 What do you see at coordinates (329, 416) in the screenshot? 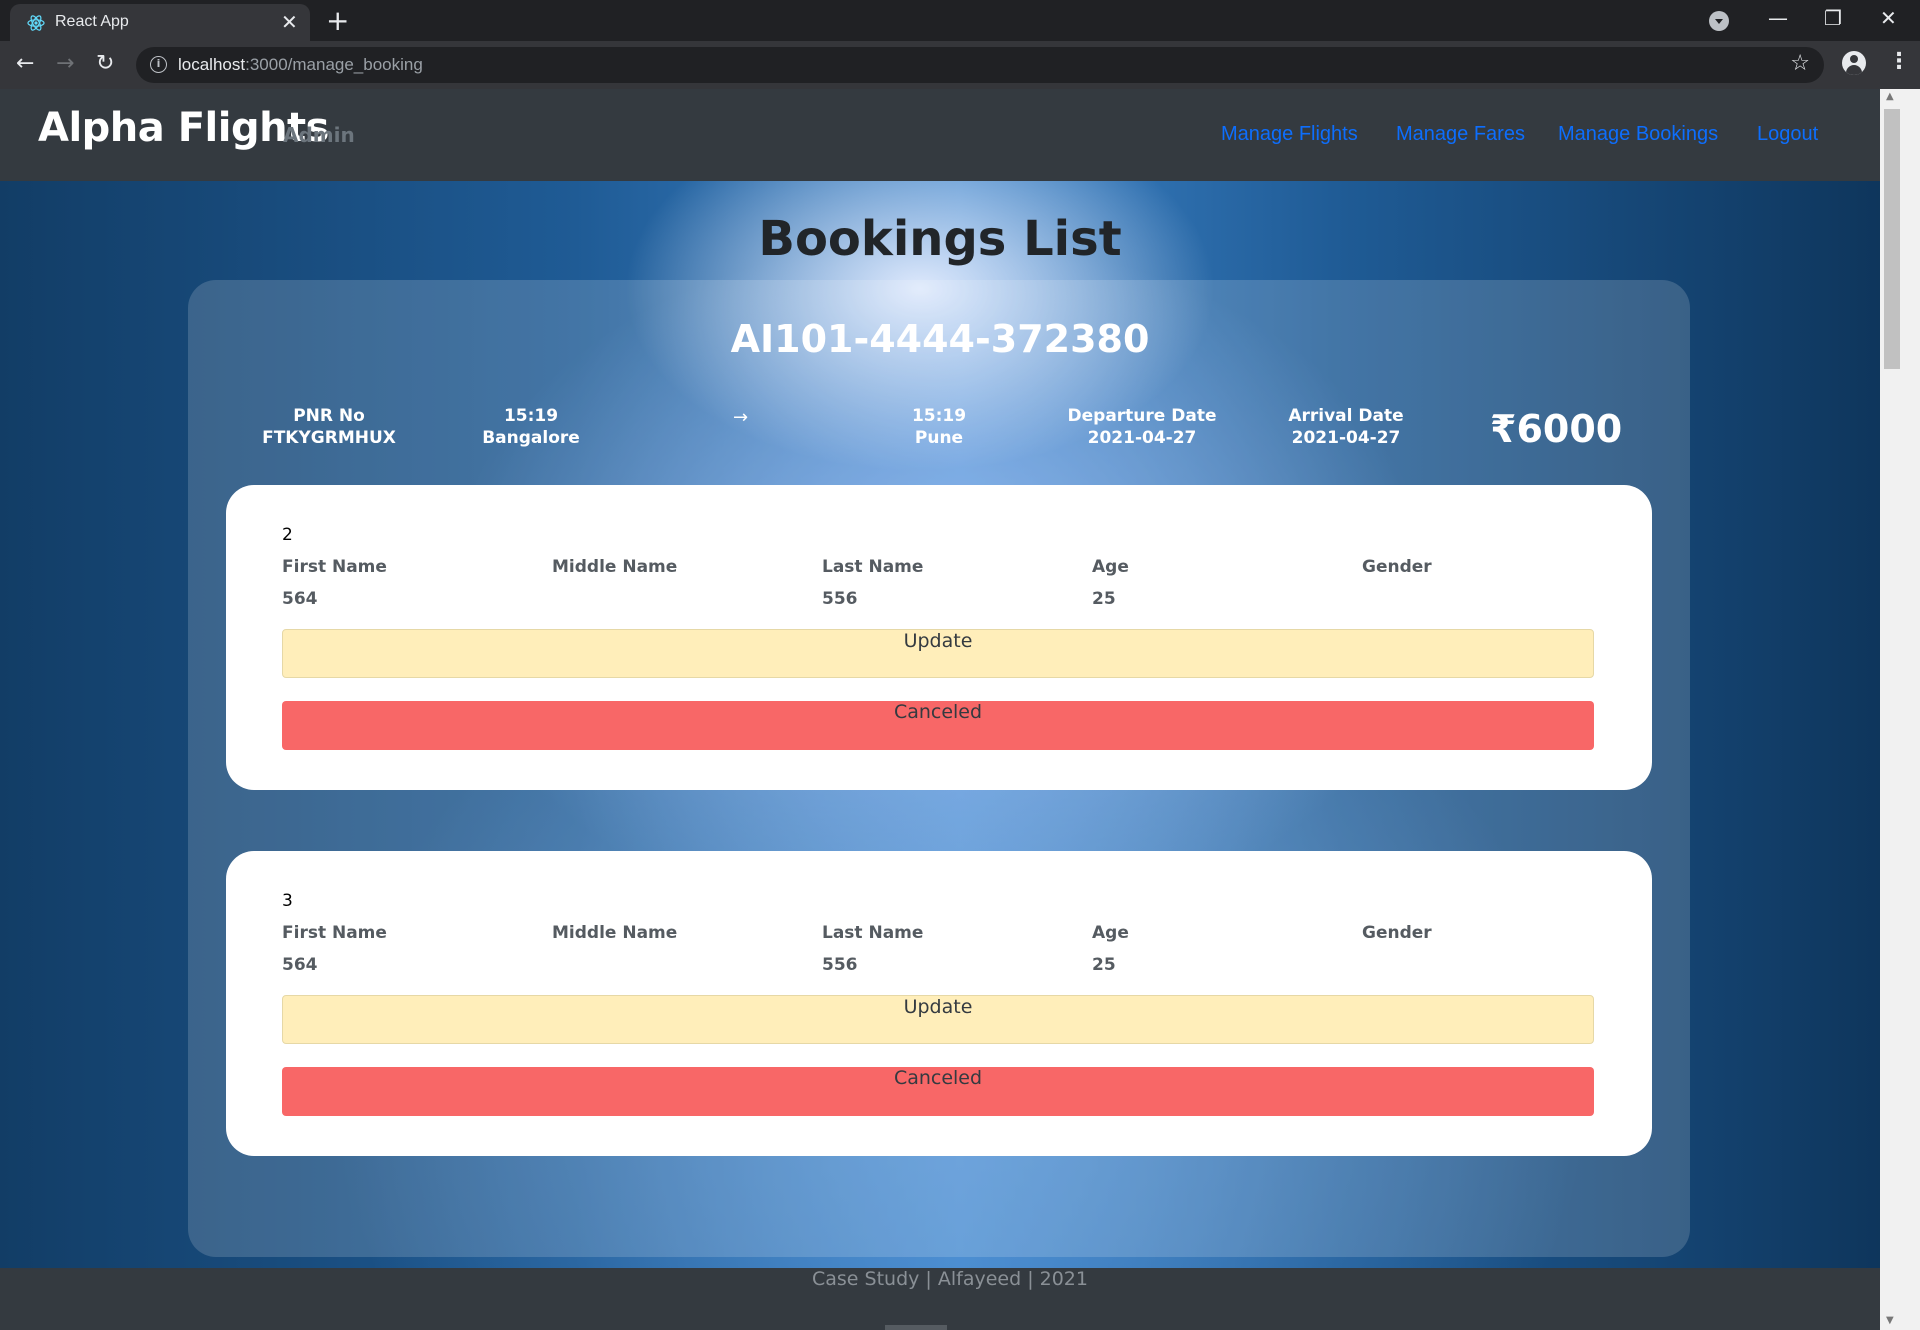
I see `pnr-label: PNR No` at bounding box center [329, 416].